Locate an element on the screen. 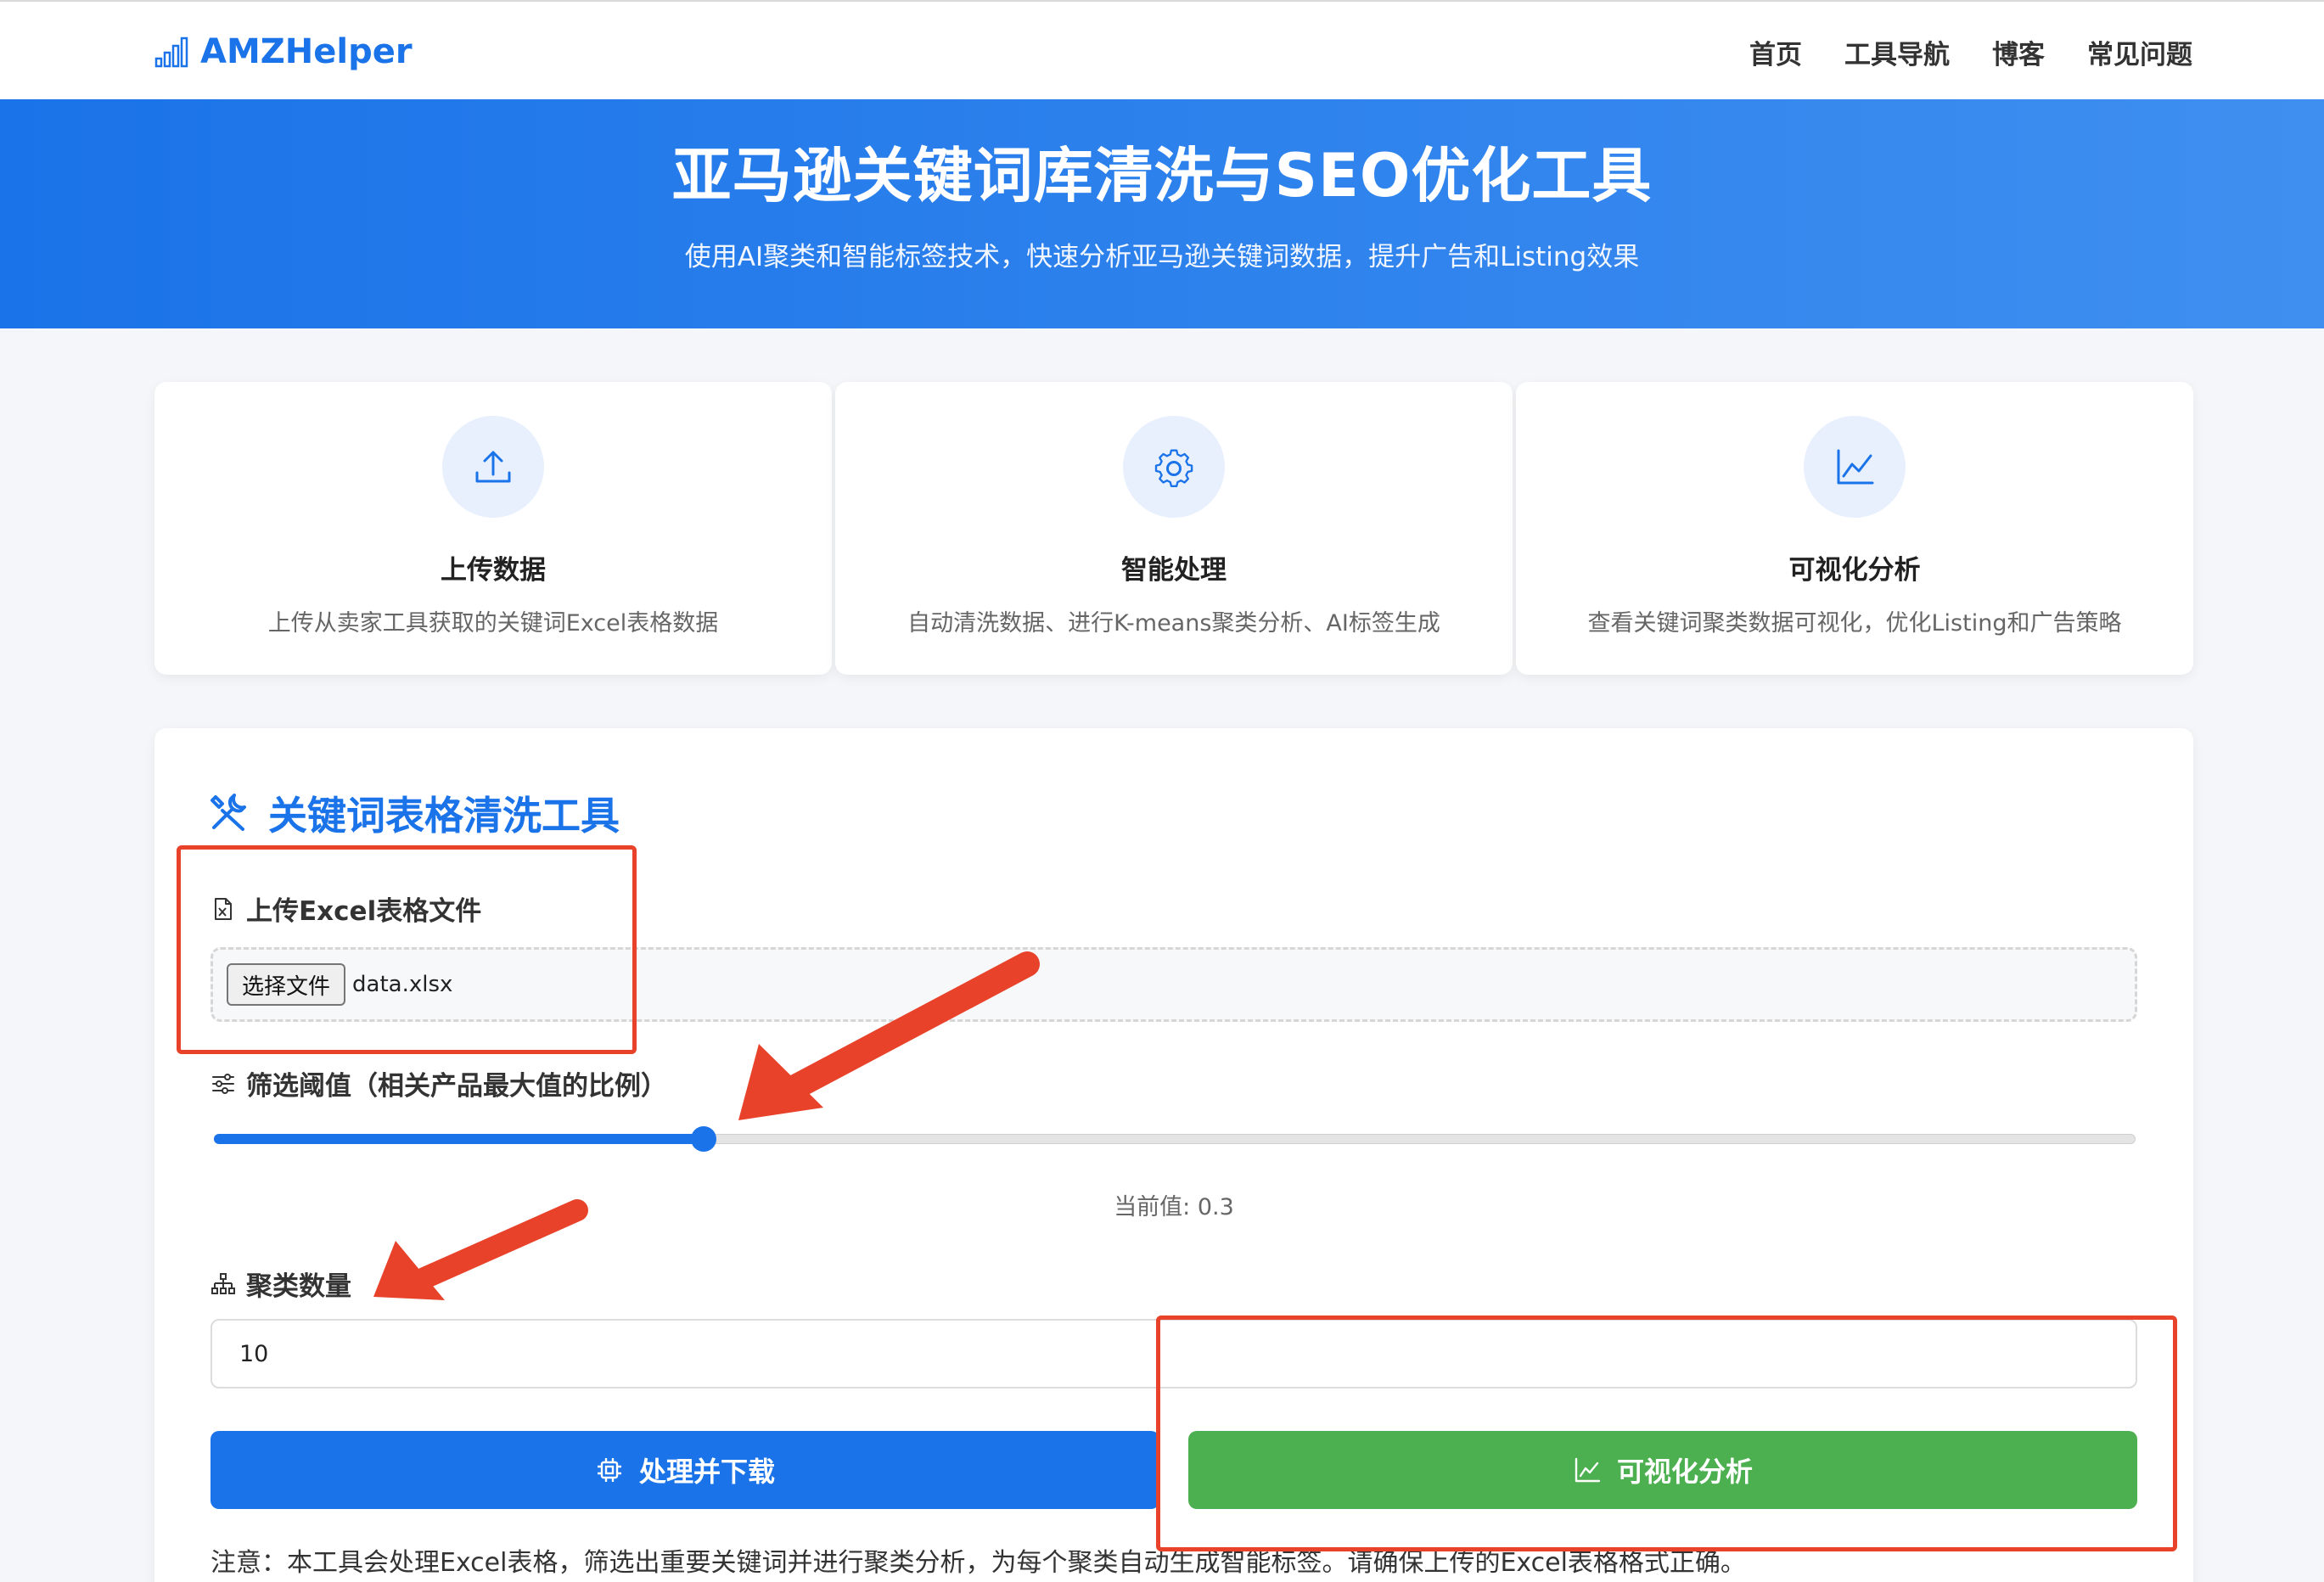  feature-title: 可视化分析 is located at coordinates (1854, 570).